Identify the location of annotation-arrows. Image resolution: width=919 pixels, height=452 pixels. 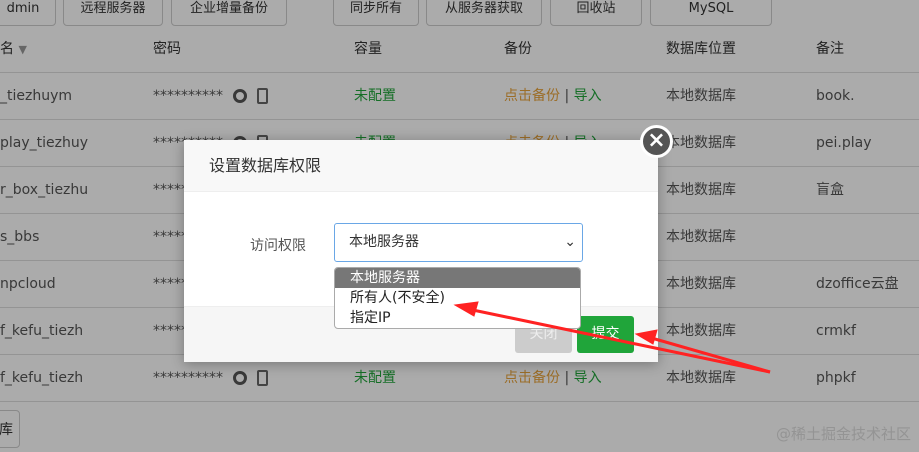
(612, 337).